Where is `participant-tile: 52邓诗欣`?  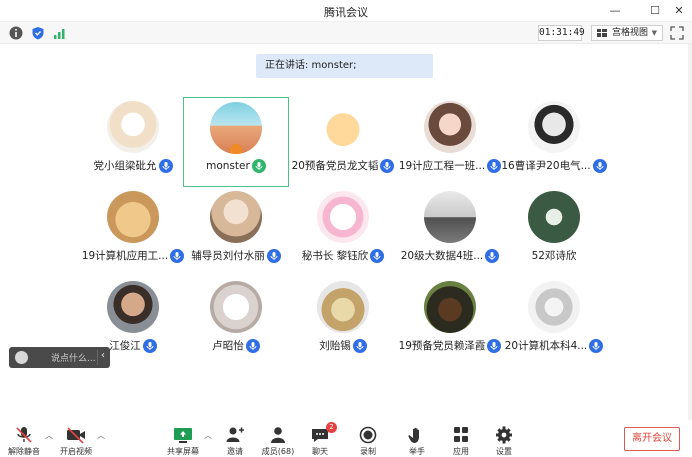
participant-tile: 52邓诗欣 is located at coordinates (554, 232).